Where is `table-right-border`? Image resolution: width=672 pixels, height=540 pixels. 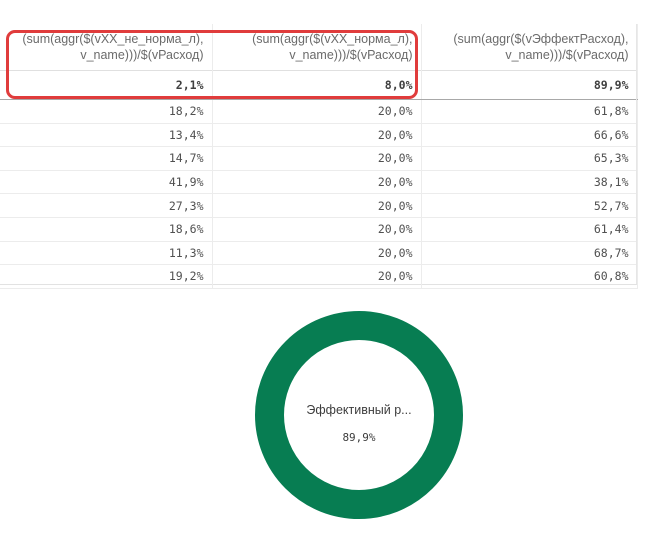 table-right-border is located at coordinates (636, 154).